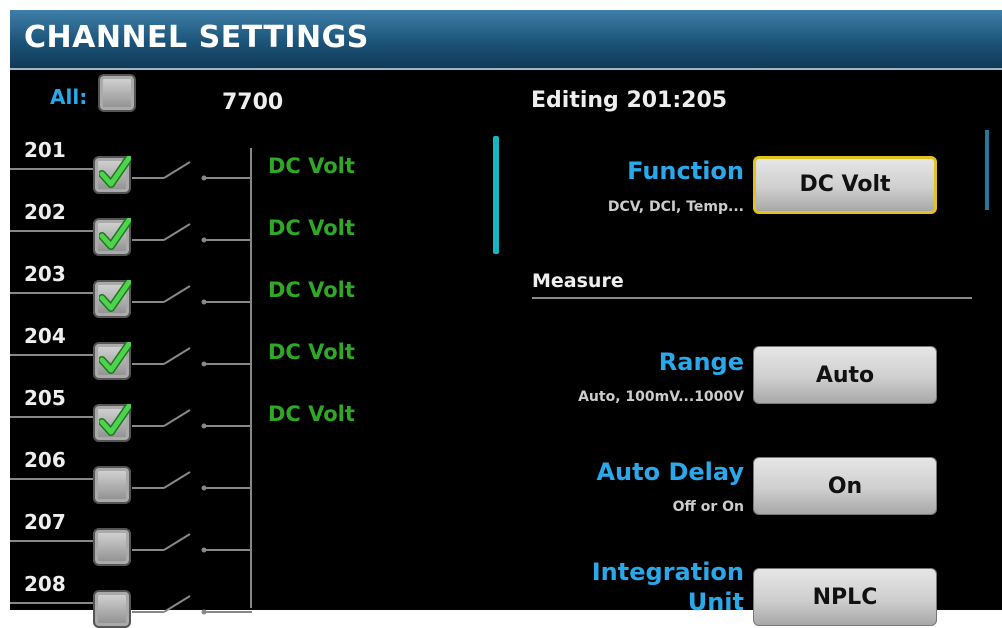 Image resolution: width=1002 pixels, height=628 pixels. I want to click on channel-number: 202, so click(45, 212).